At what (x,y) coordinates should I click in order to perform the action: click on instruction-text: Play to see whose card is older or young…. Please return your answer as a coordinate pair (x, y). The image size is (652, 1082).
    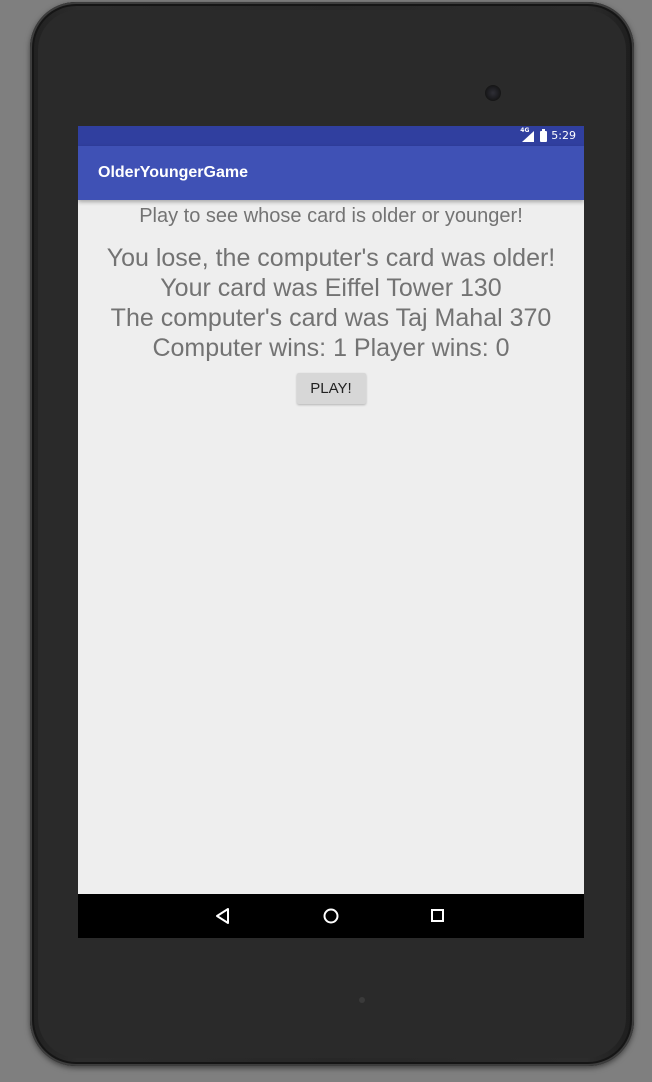
    Looking at the image, I should click on (331, 216).